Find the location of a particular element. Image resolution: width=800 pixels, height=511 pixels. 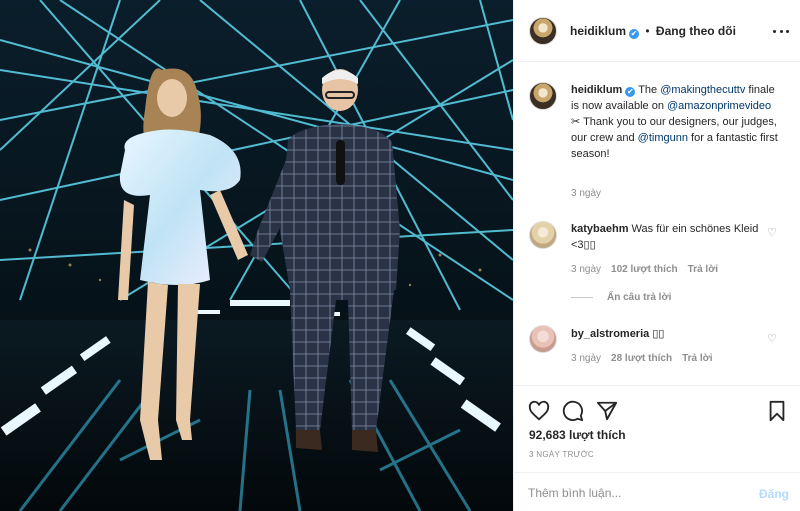

caption-username: heidiklum is located at coordinates (596, 90).